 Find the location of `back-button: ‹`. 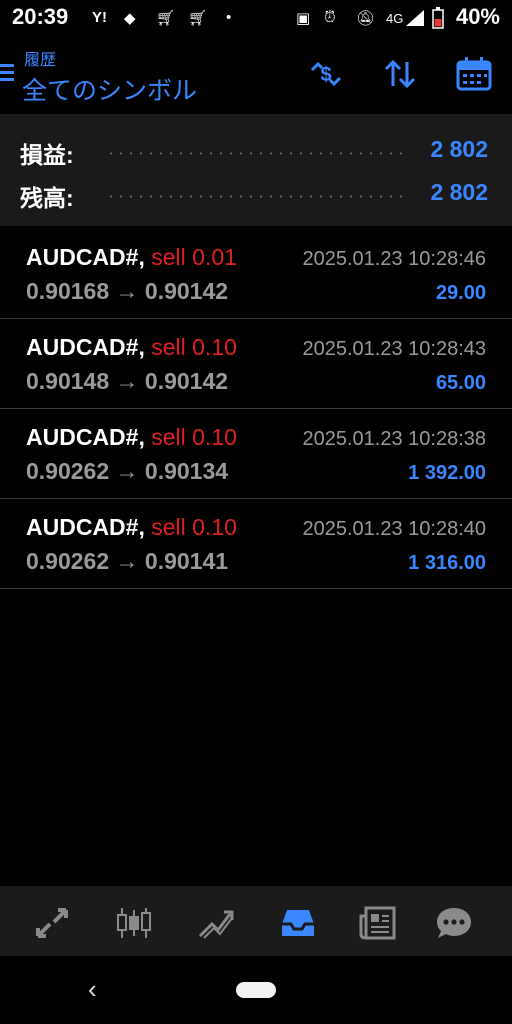

back-button: ‹ is located at coordinates (92, 989).